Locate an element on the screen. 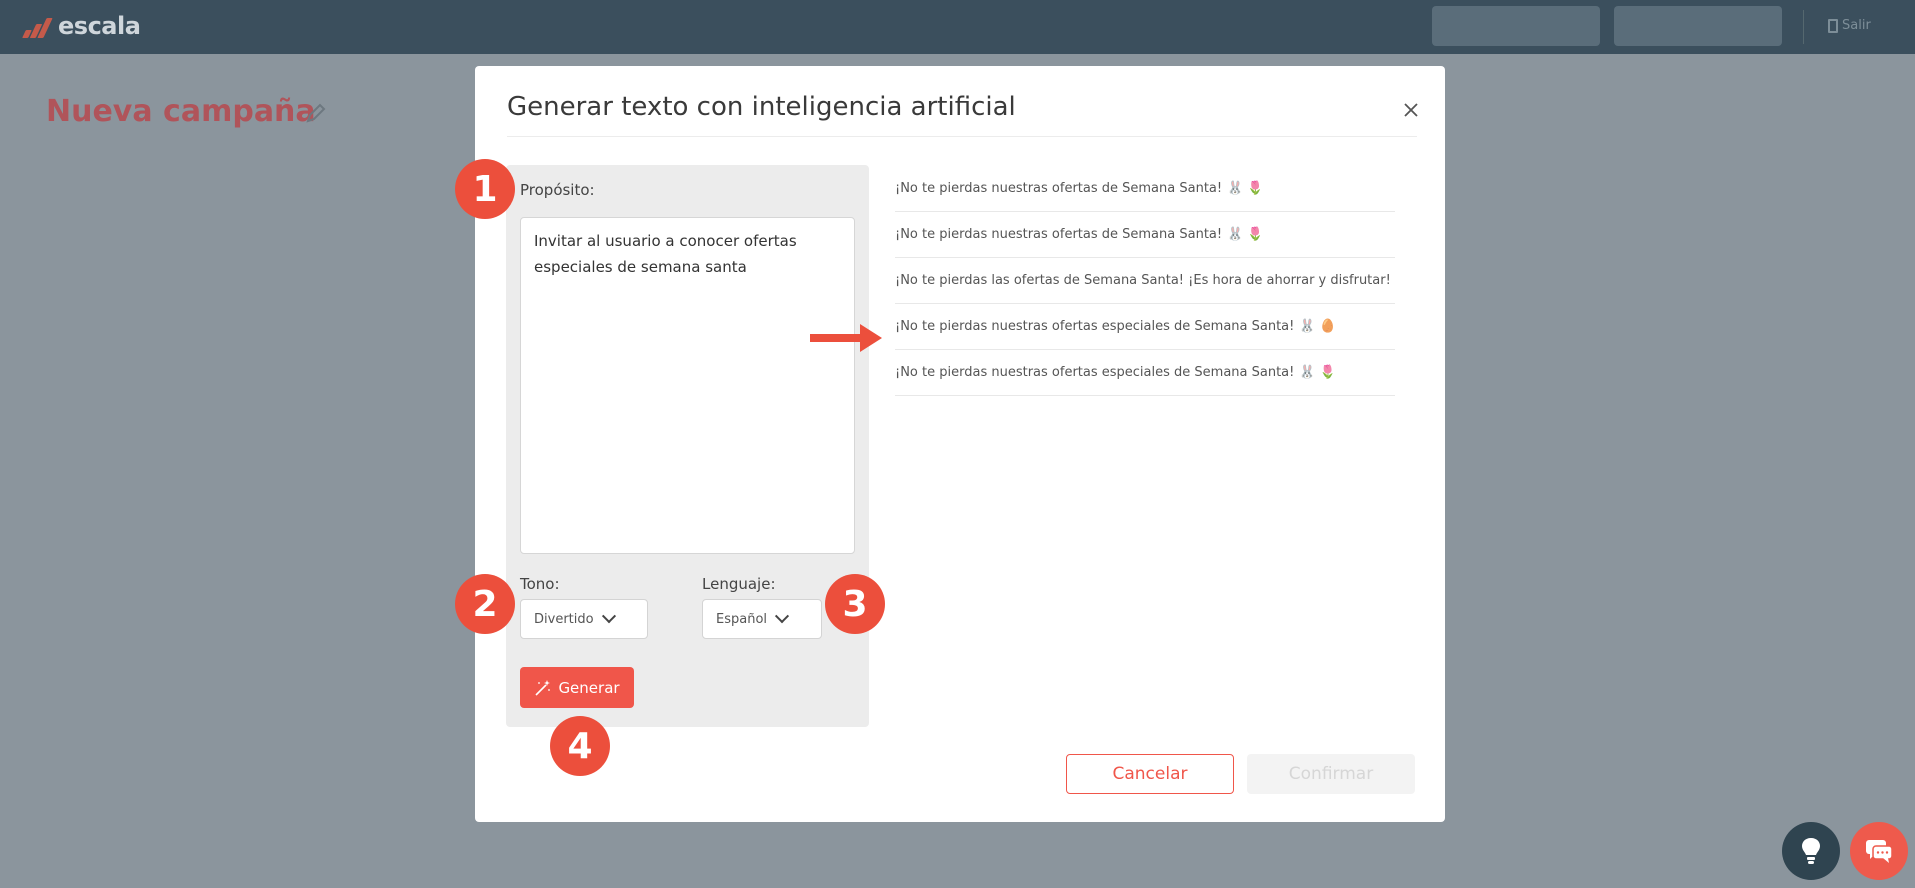 This screenshot has width=1915, height=888. generate-label: Generar is located at coordinates (589, 687).